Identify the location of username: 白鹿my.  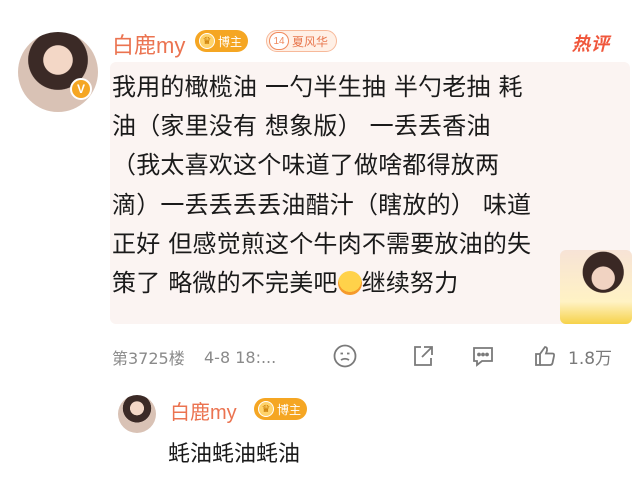
(148, 44).